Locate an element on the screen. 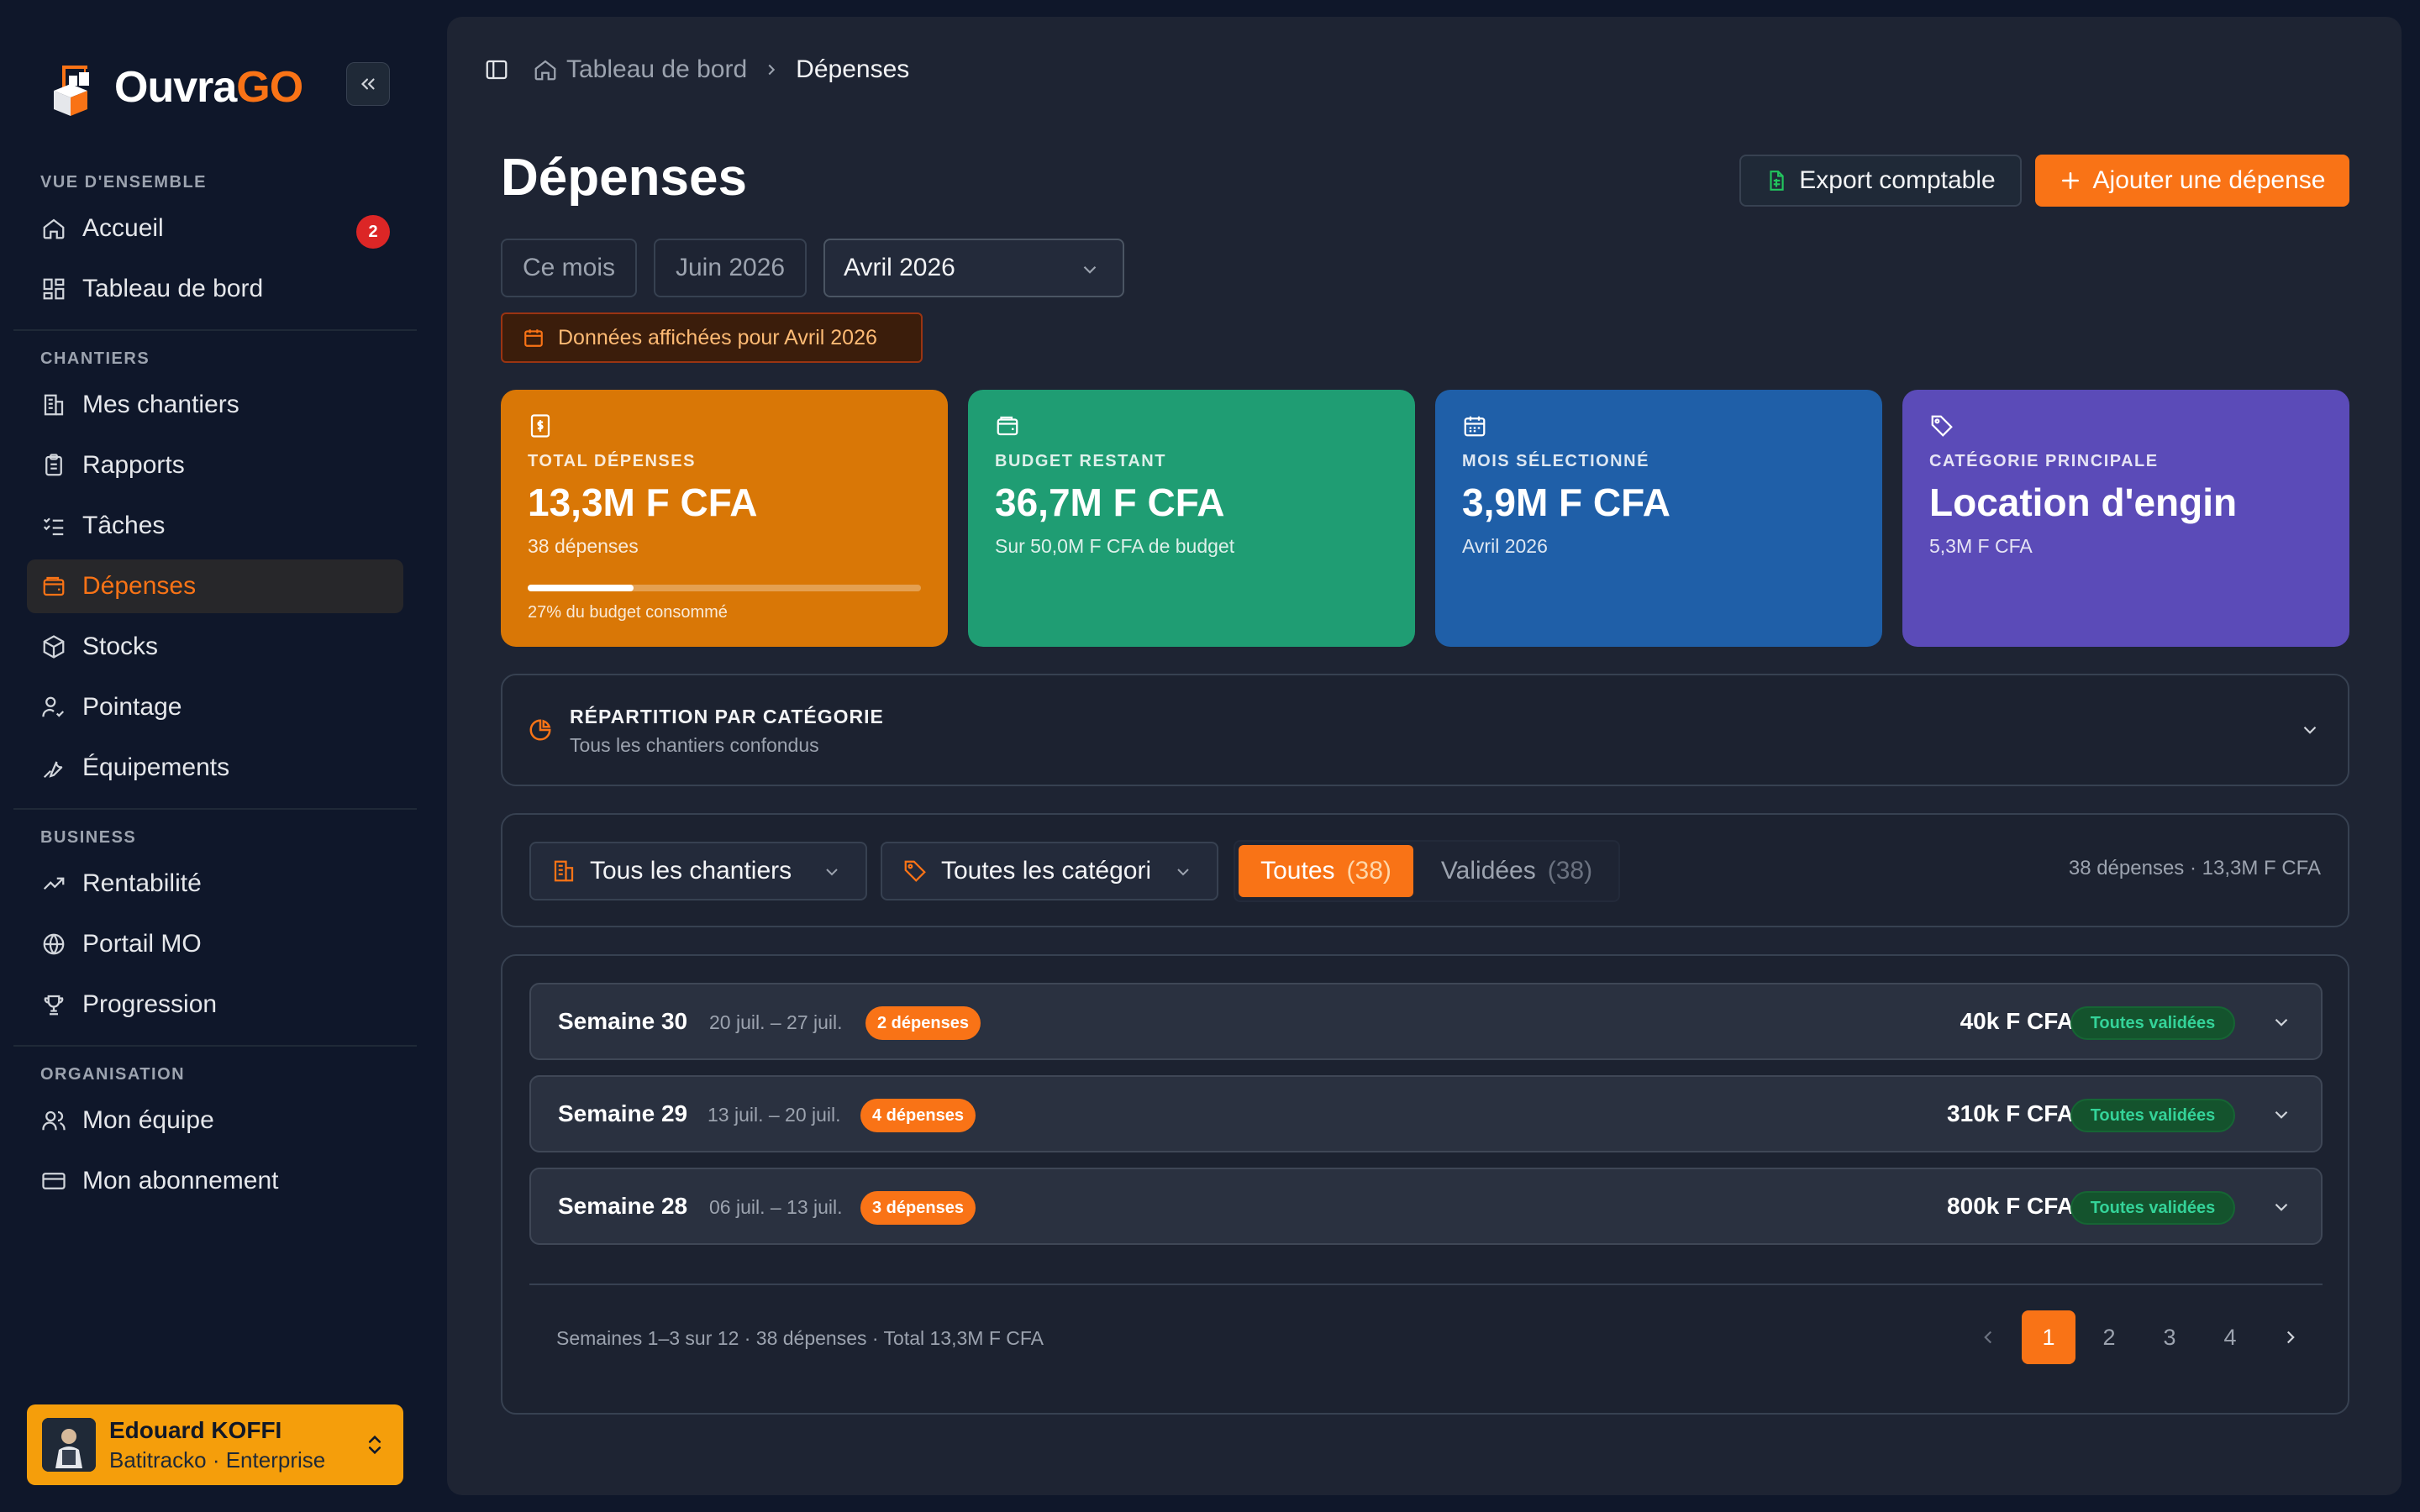 The image size is (2420, 1512). budget-progress-fill is located at coordinates (581, 588).